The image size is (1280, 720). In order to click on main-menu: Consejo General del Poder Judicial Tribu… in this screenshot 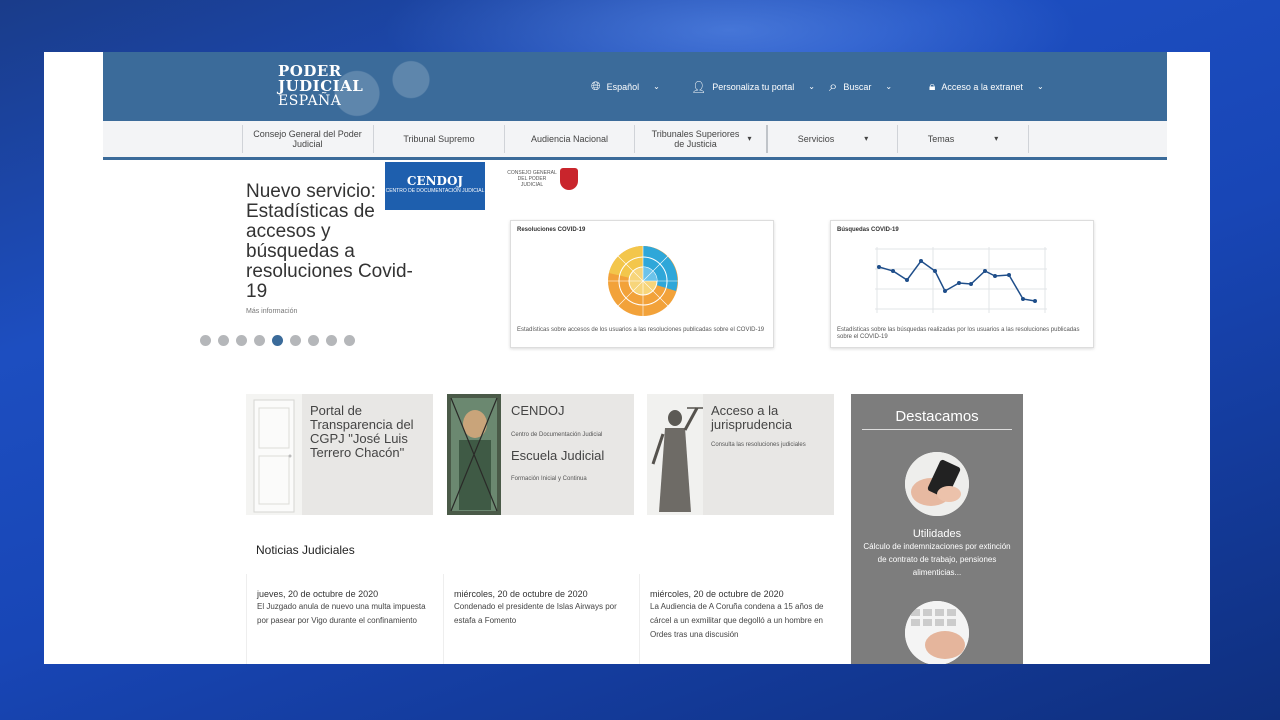, I will do `click(635, 140)`.